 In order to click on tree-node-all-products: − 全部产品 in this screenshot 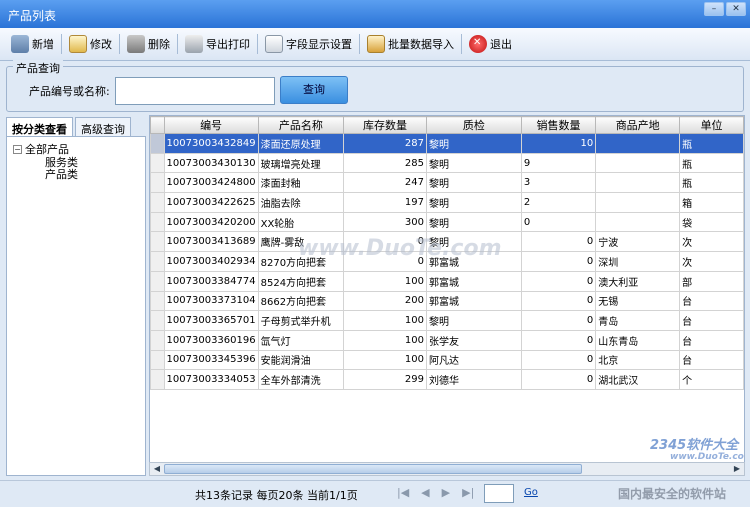, I will do `click(76, 149)`.